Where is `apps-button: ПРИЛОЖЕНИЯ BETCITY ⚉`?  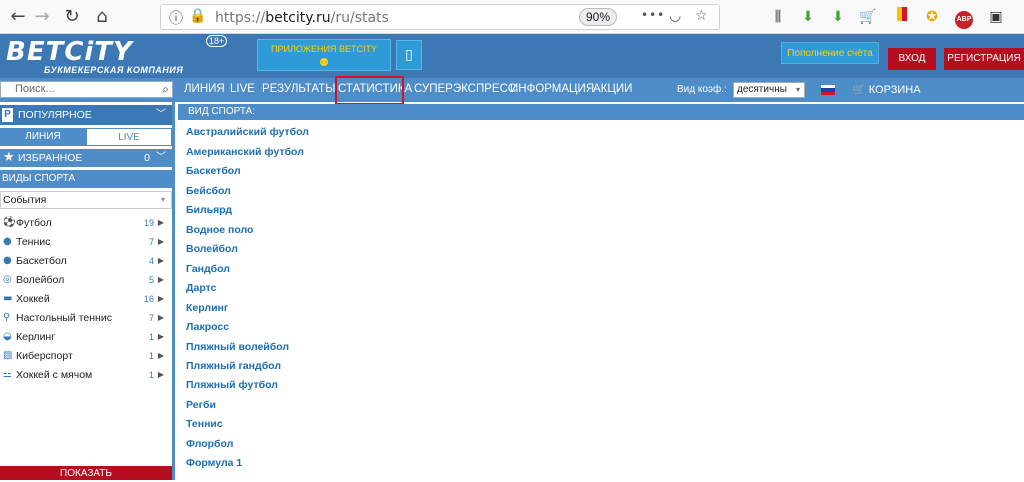 apps-button: ПРИЛОЖЕНИЯ BETCITY ⚉ is located at coordinates (324, 55).